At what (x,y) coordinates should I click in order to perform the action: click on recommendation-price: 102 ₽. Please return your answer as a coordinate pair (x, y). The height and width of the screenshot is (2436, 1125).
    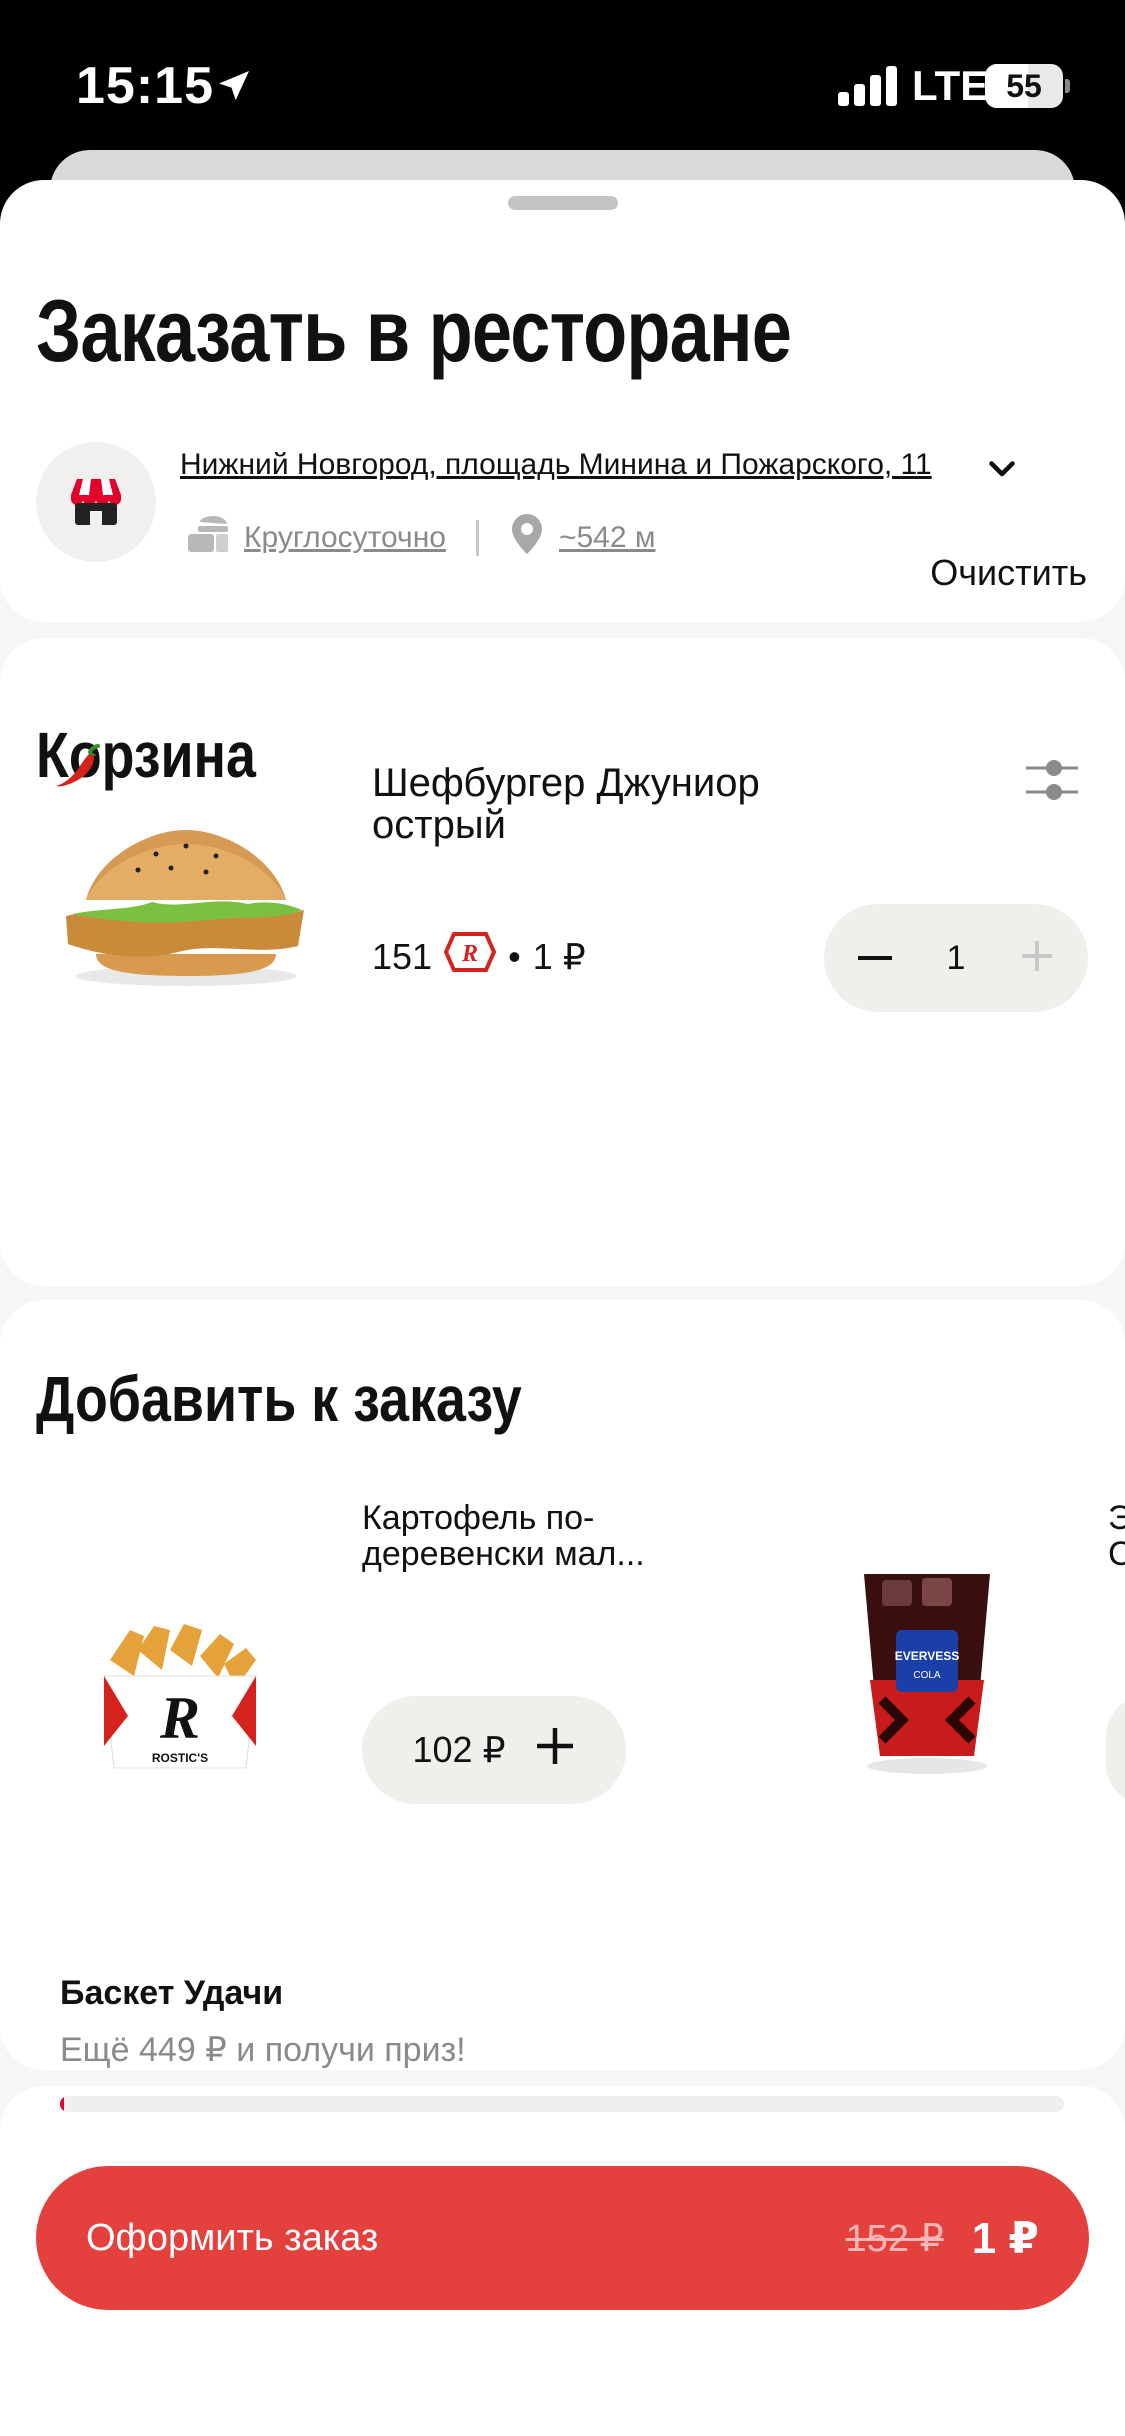
    Looking at the image, I should click on (459, 1749).